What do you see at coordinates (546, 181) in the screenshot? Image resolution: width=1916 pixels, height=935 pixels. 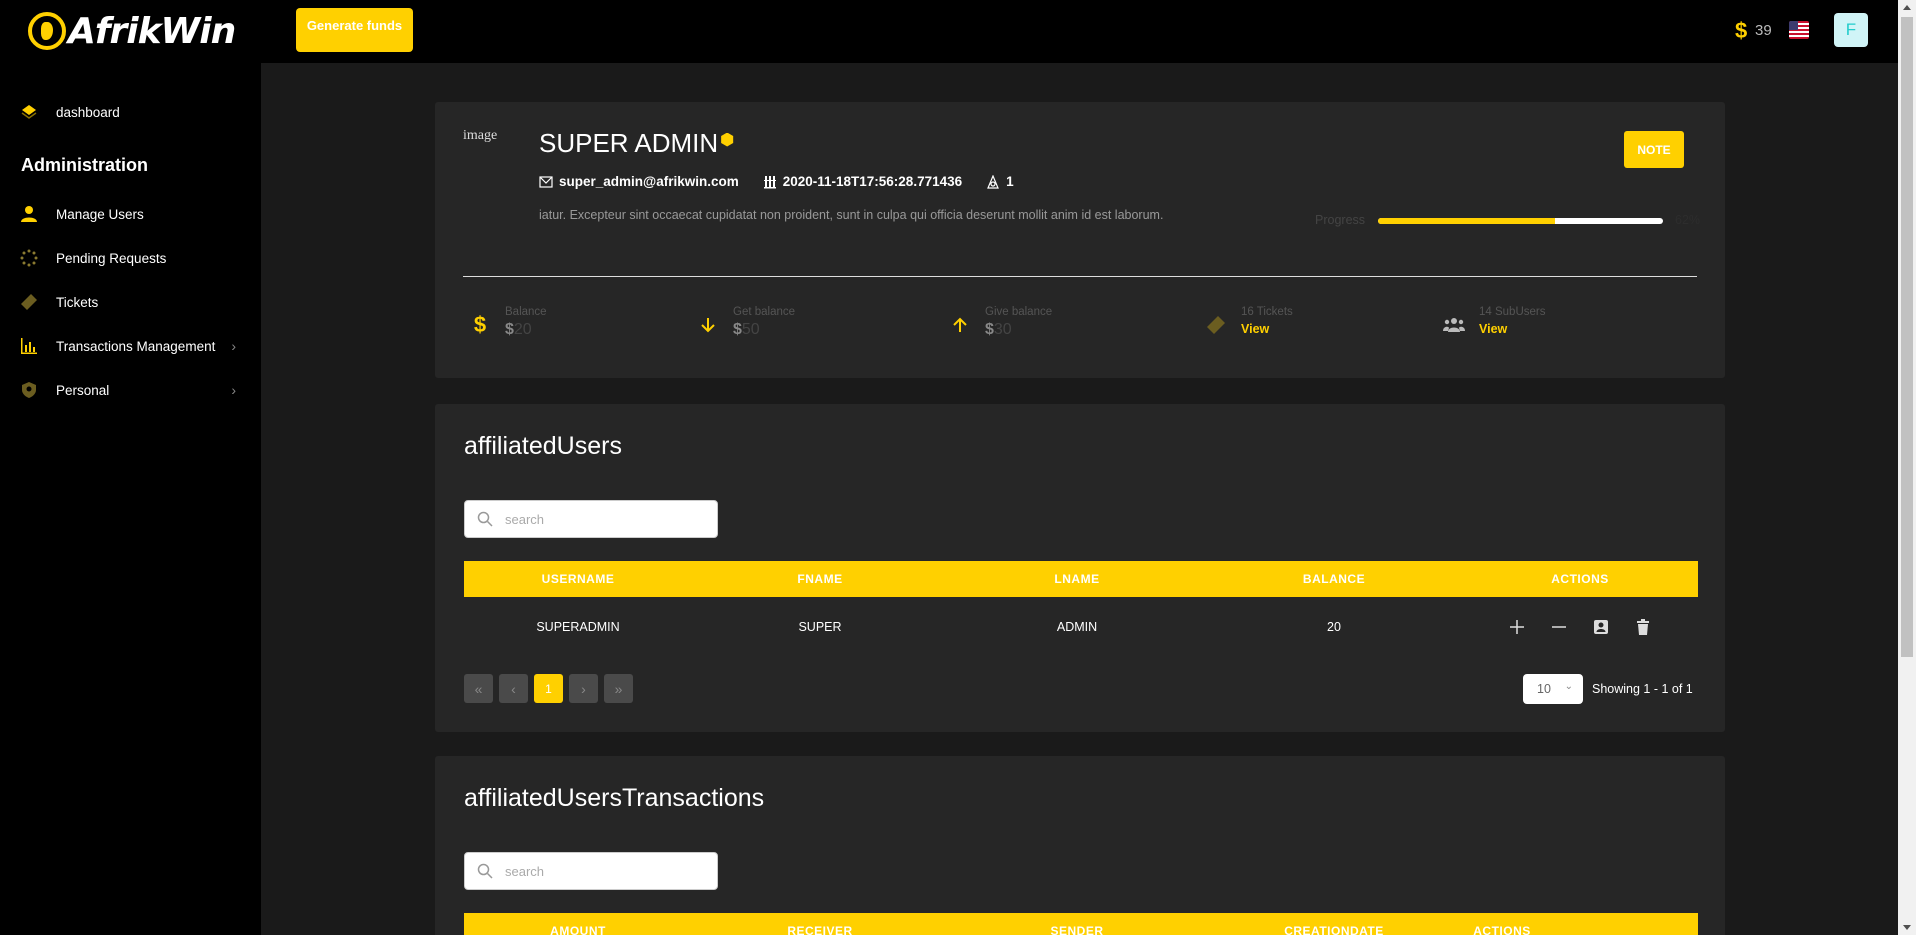 I see `mail-icon` at bounding box center [546, 181].